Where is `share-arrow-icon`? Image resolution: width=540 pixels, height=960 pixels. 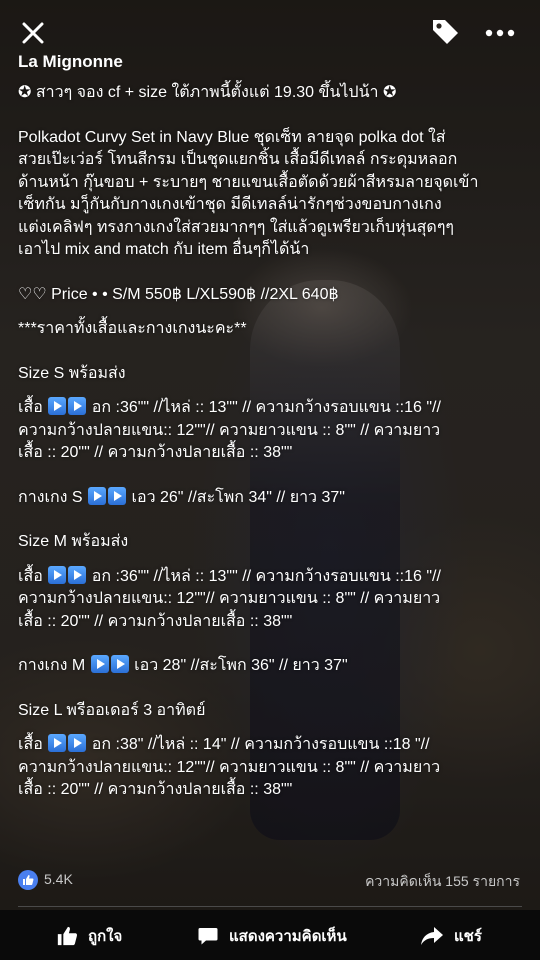 share-arrow-icon is located at coordinates (432, 936).